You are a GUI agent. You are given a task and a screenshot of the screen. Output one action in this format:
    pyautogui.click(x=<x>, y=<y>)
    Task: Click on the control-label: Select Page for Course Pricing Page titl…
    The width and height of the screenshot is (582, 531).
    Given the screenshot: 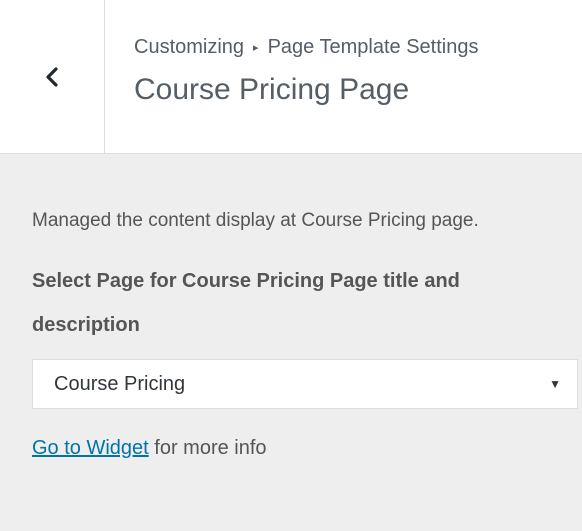 What is the action you would take?
    pyautogui.click(x=246, y=303)
    